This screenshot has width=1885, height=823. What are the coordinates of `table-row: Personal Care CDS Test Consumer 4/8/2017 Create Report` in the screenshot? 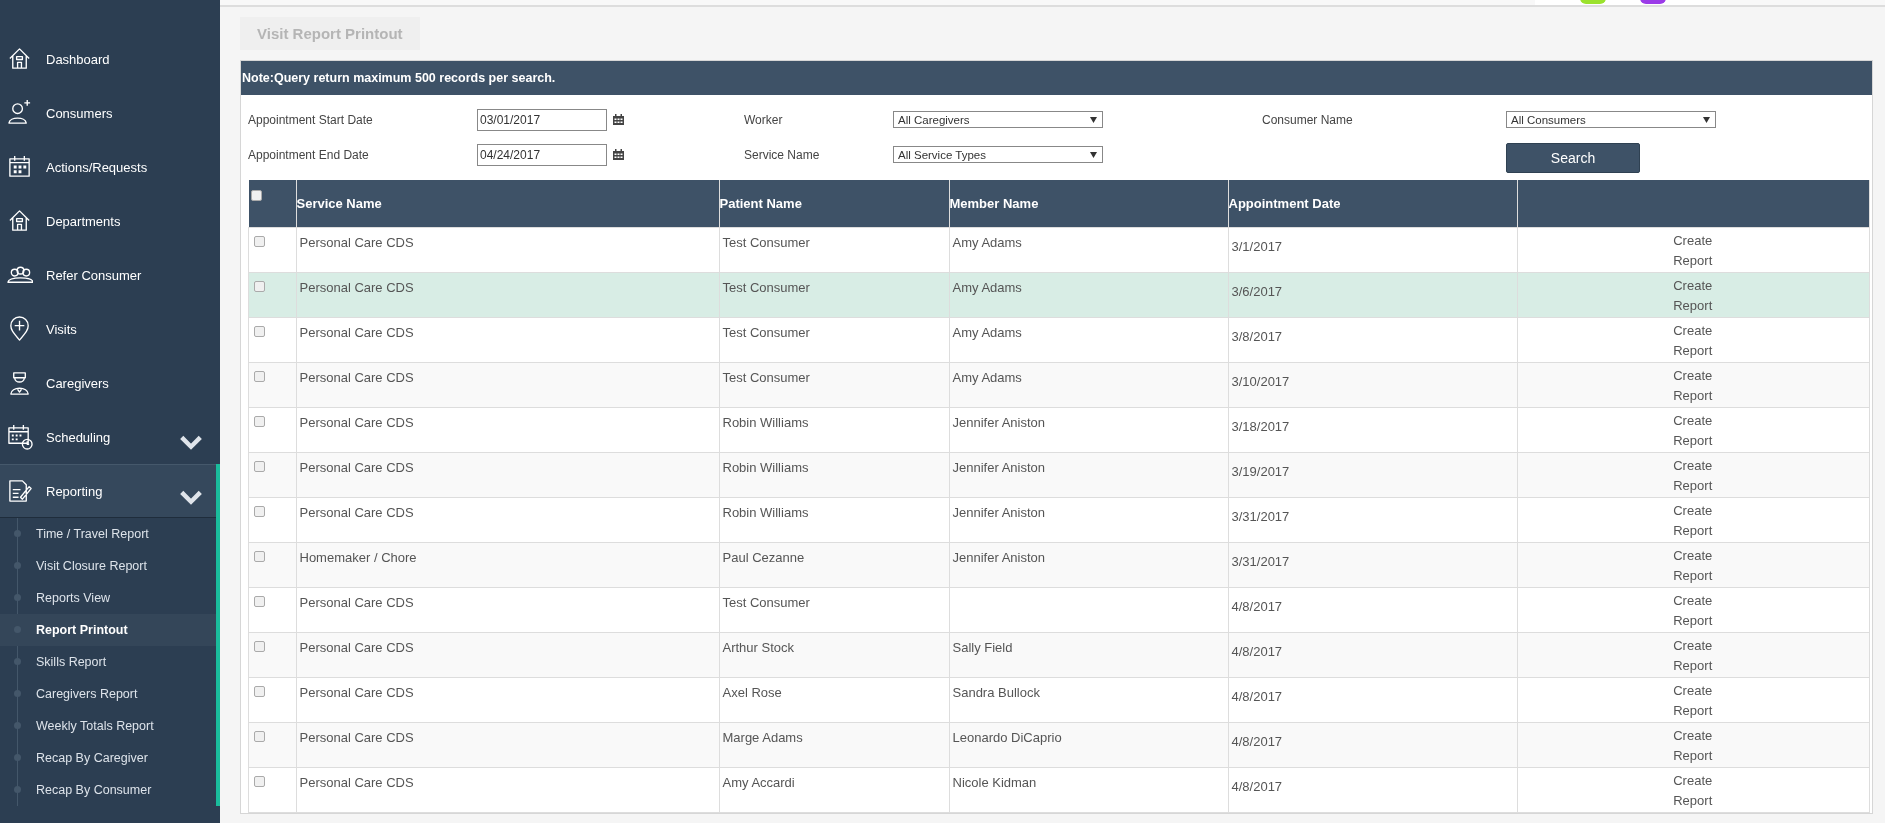 It's located at (1059, 610).